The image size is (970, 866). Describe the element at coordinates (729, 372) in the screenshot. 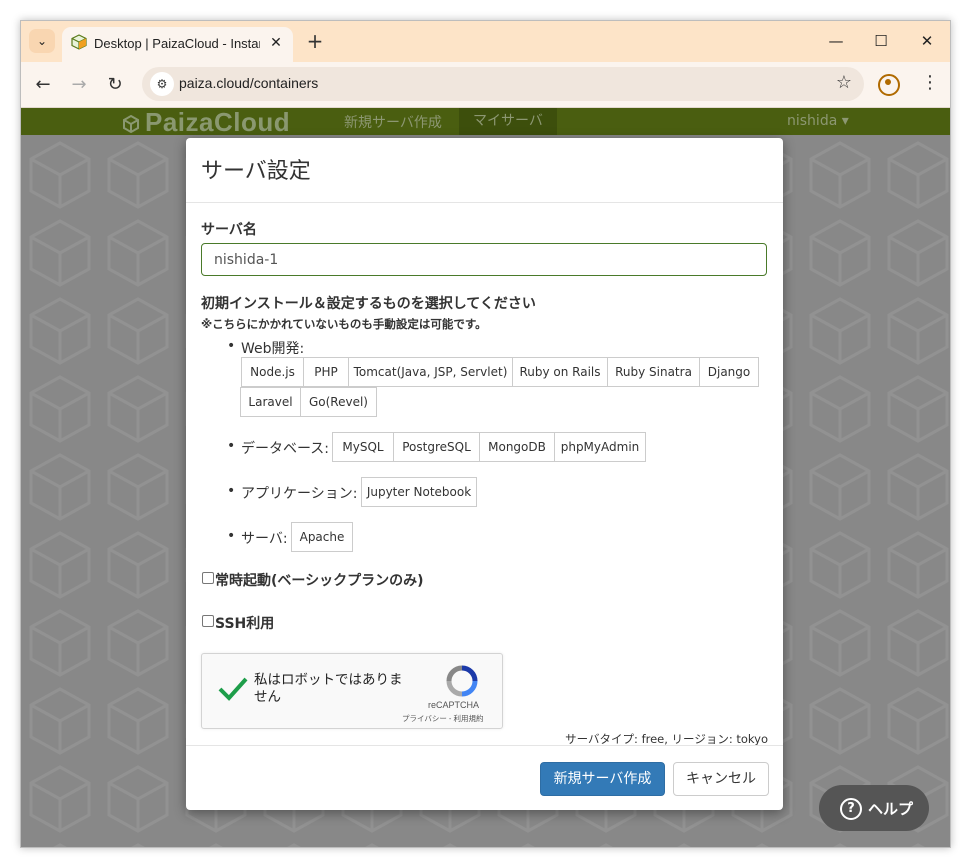

I see `option-django: Django` at that location.